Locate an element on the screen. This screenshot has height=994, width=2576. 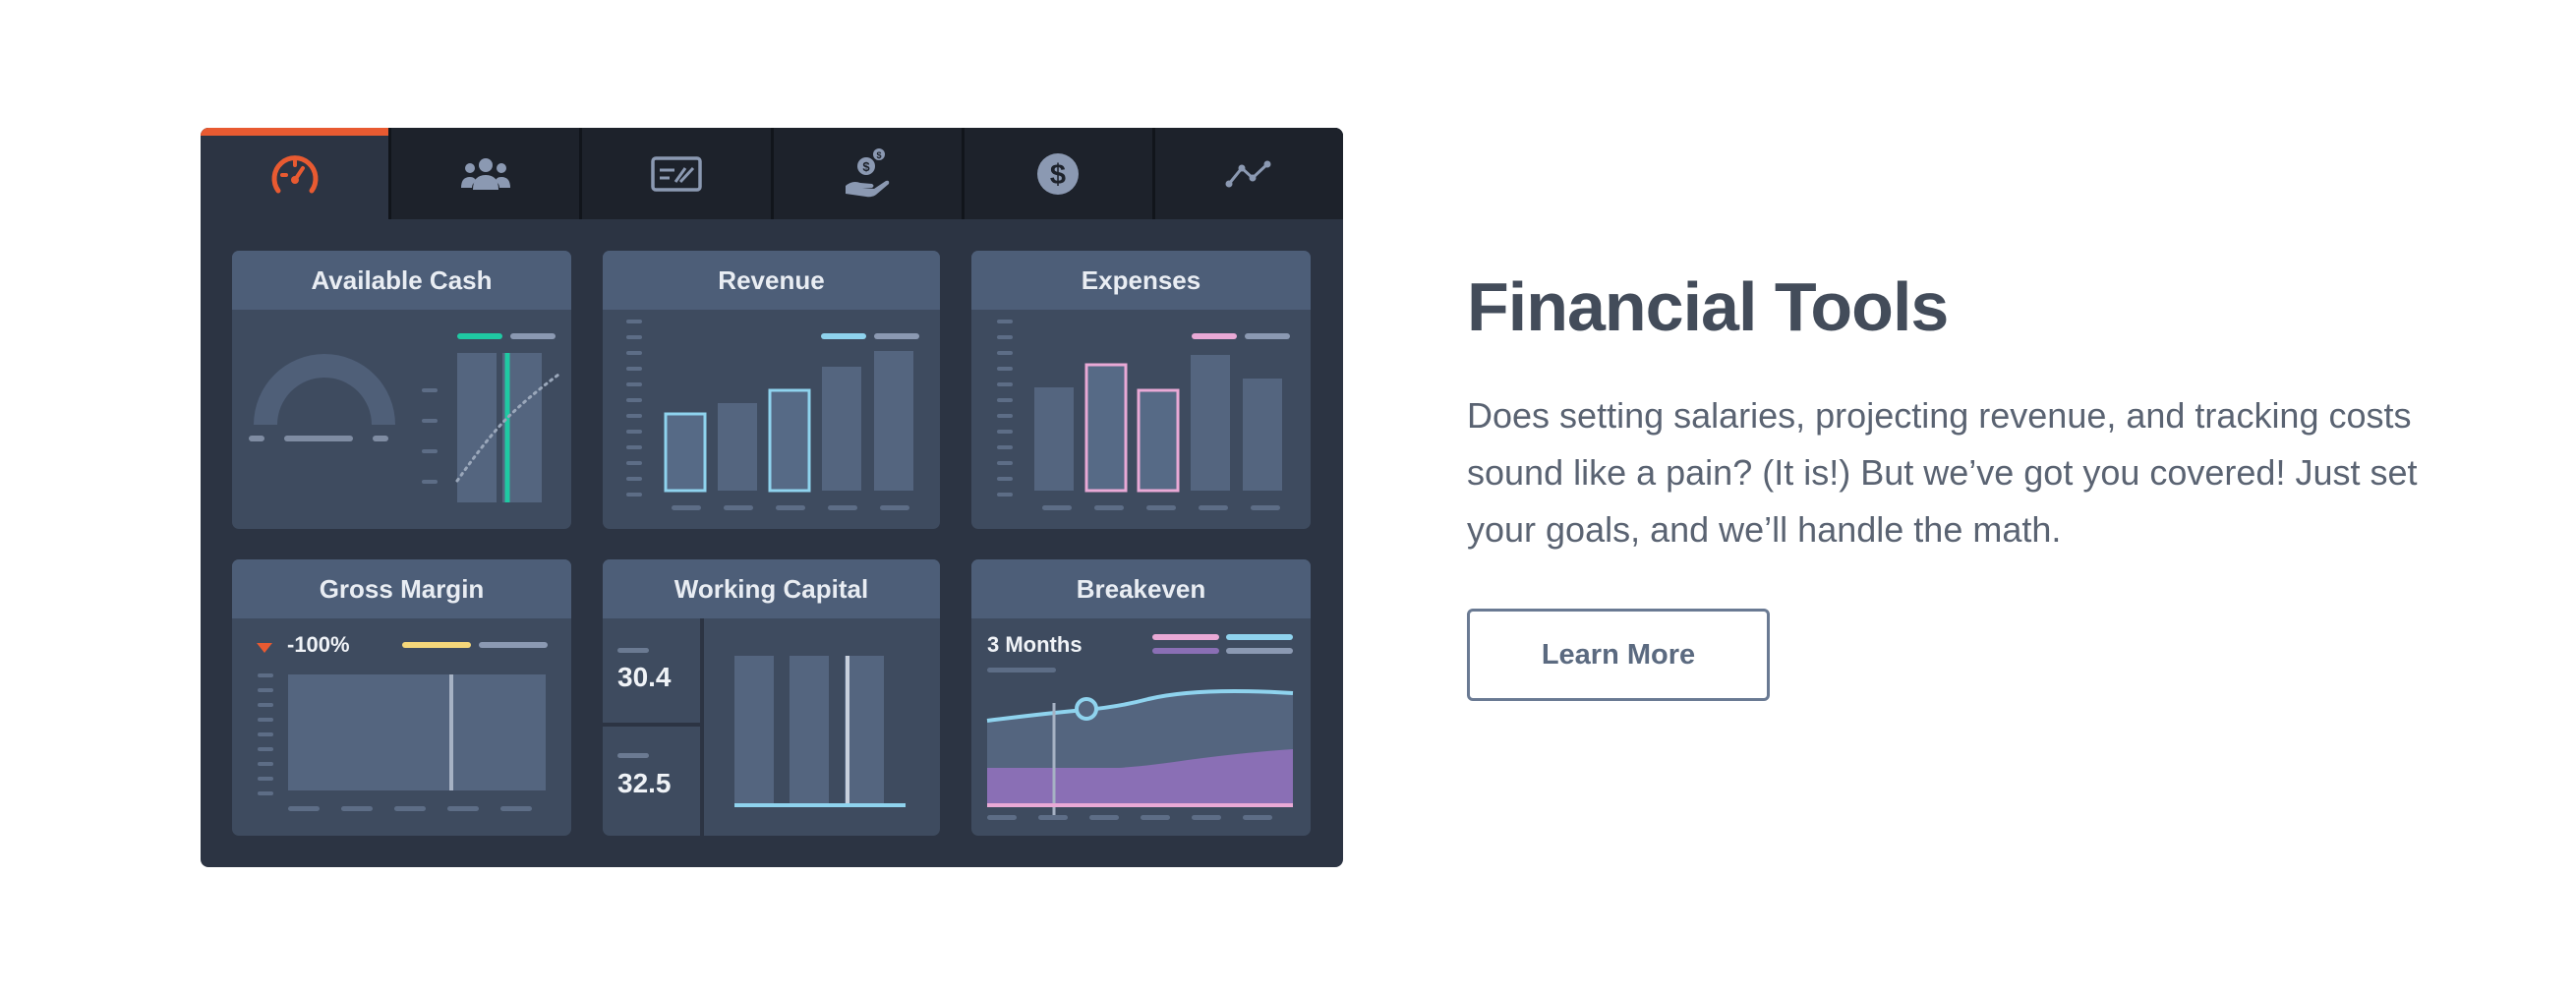
speedometer-icon is located at coordinates (295, 173).